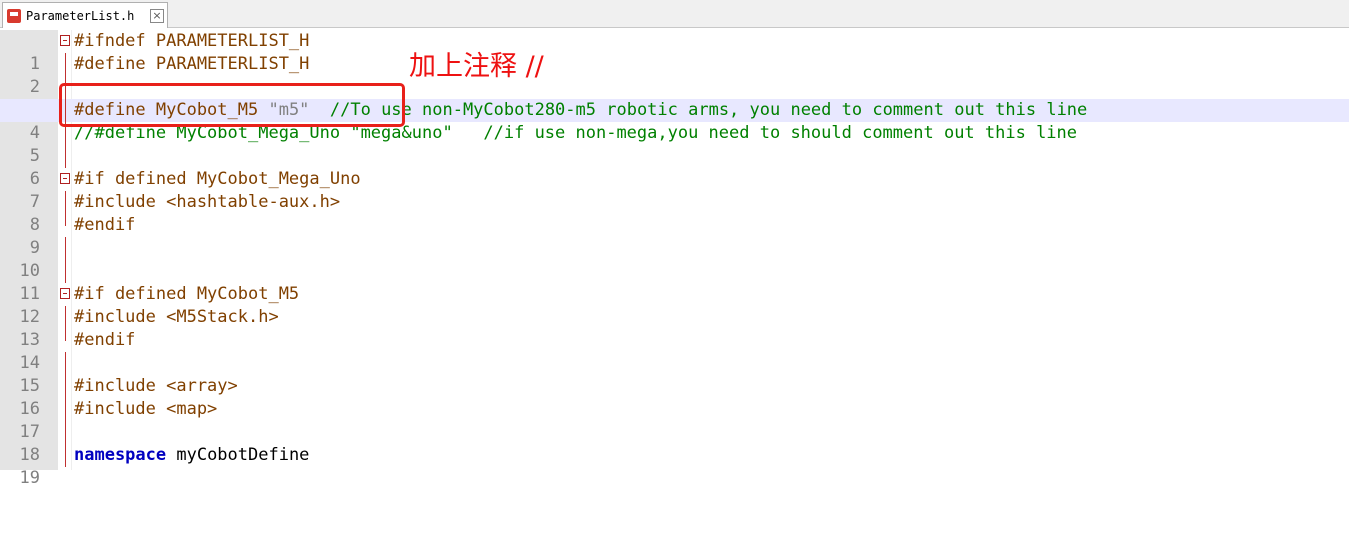 The width and height of the screenshot is (1349, 559). I want to click on code-text: #include <hashtable-aux.h>, so click(207, 202).